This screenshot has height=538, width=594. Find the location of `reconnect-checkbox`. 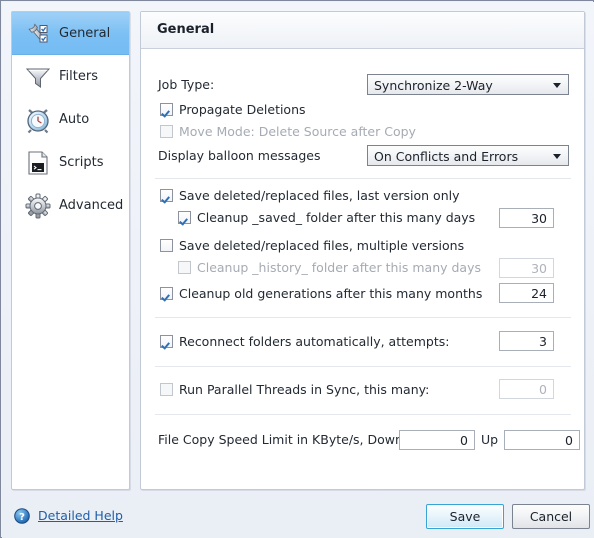

reconnect-checkbox is located at coordinates (166, 341).